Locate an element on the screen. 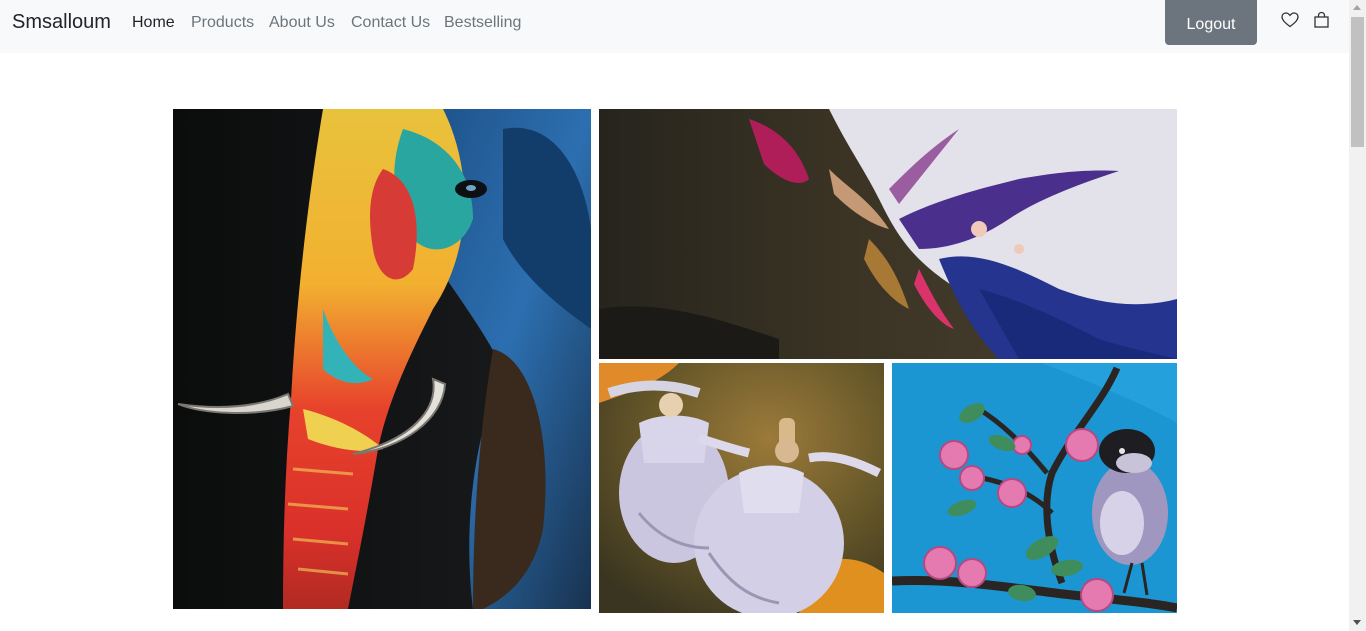 Image resolution: width=1366 pixels, height=631 pixels. logout-button: Logout is located at coordinates (1211, 22).